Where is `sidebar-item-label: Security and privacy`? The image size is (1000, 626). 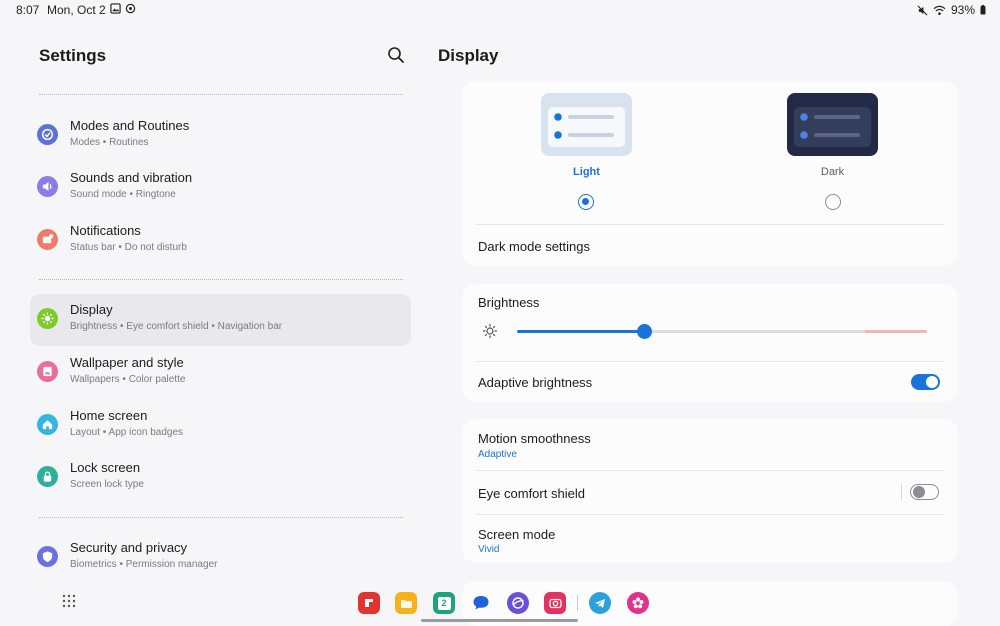 sidebar-item-label: Security and privacy is located at coordinates (129, 547).